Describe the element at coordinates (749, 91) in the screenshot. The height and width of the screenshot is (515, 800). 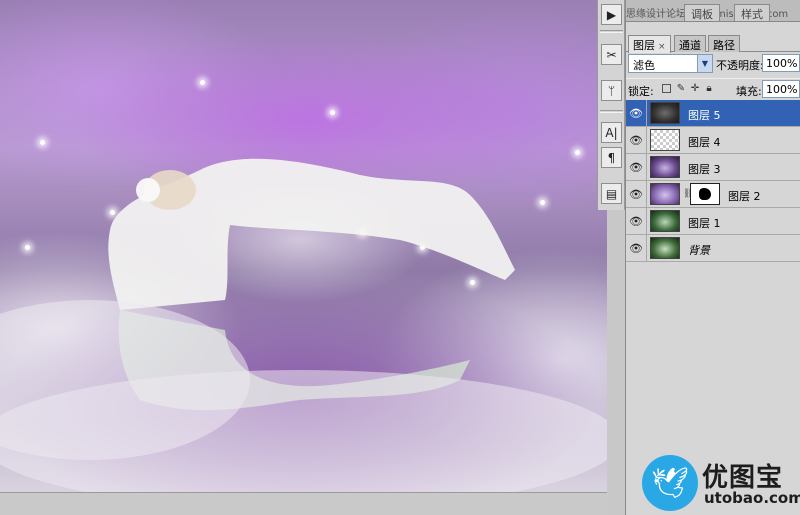
I see `fill-label: 填充:` at that location.